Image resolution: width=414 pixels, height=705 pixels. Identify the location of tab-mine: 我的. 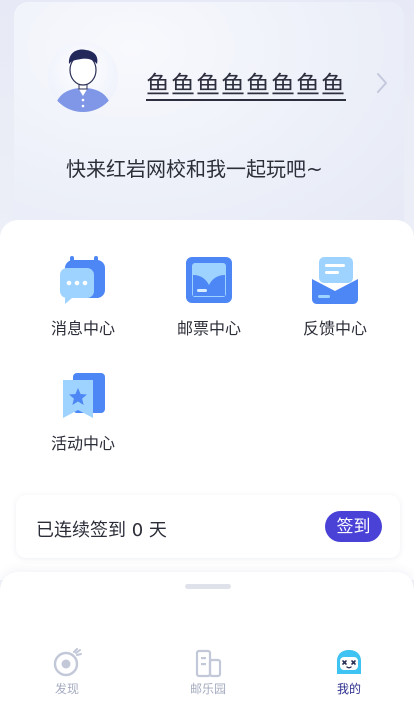
(349, 672).